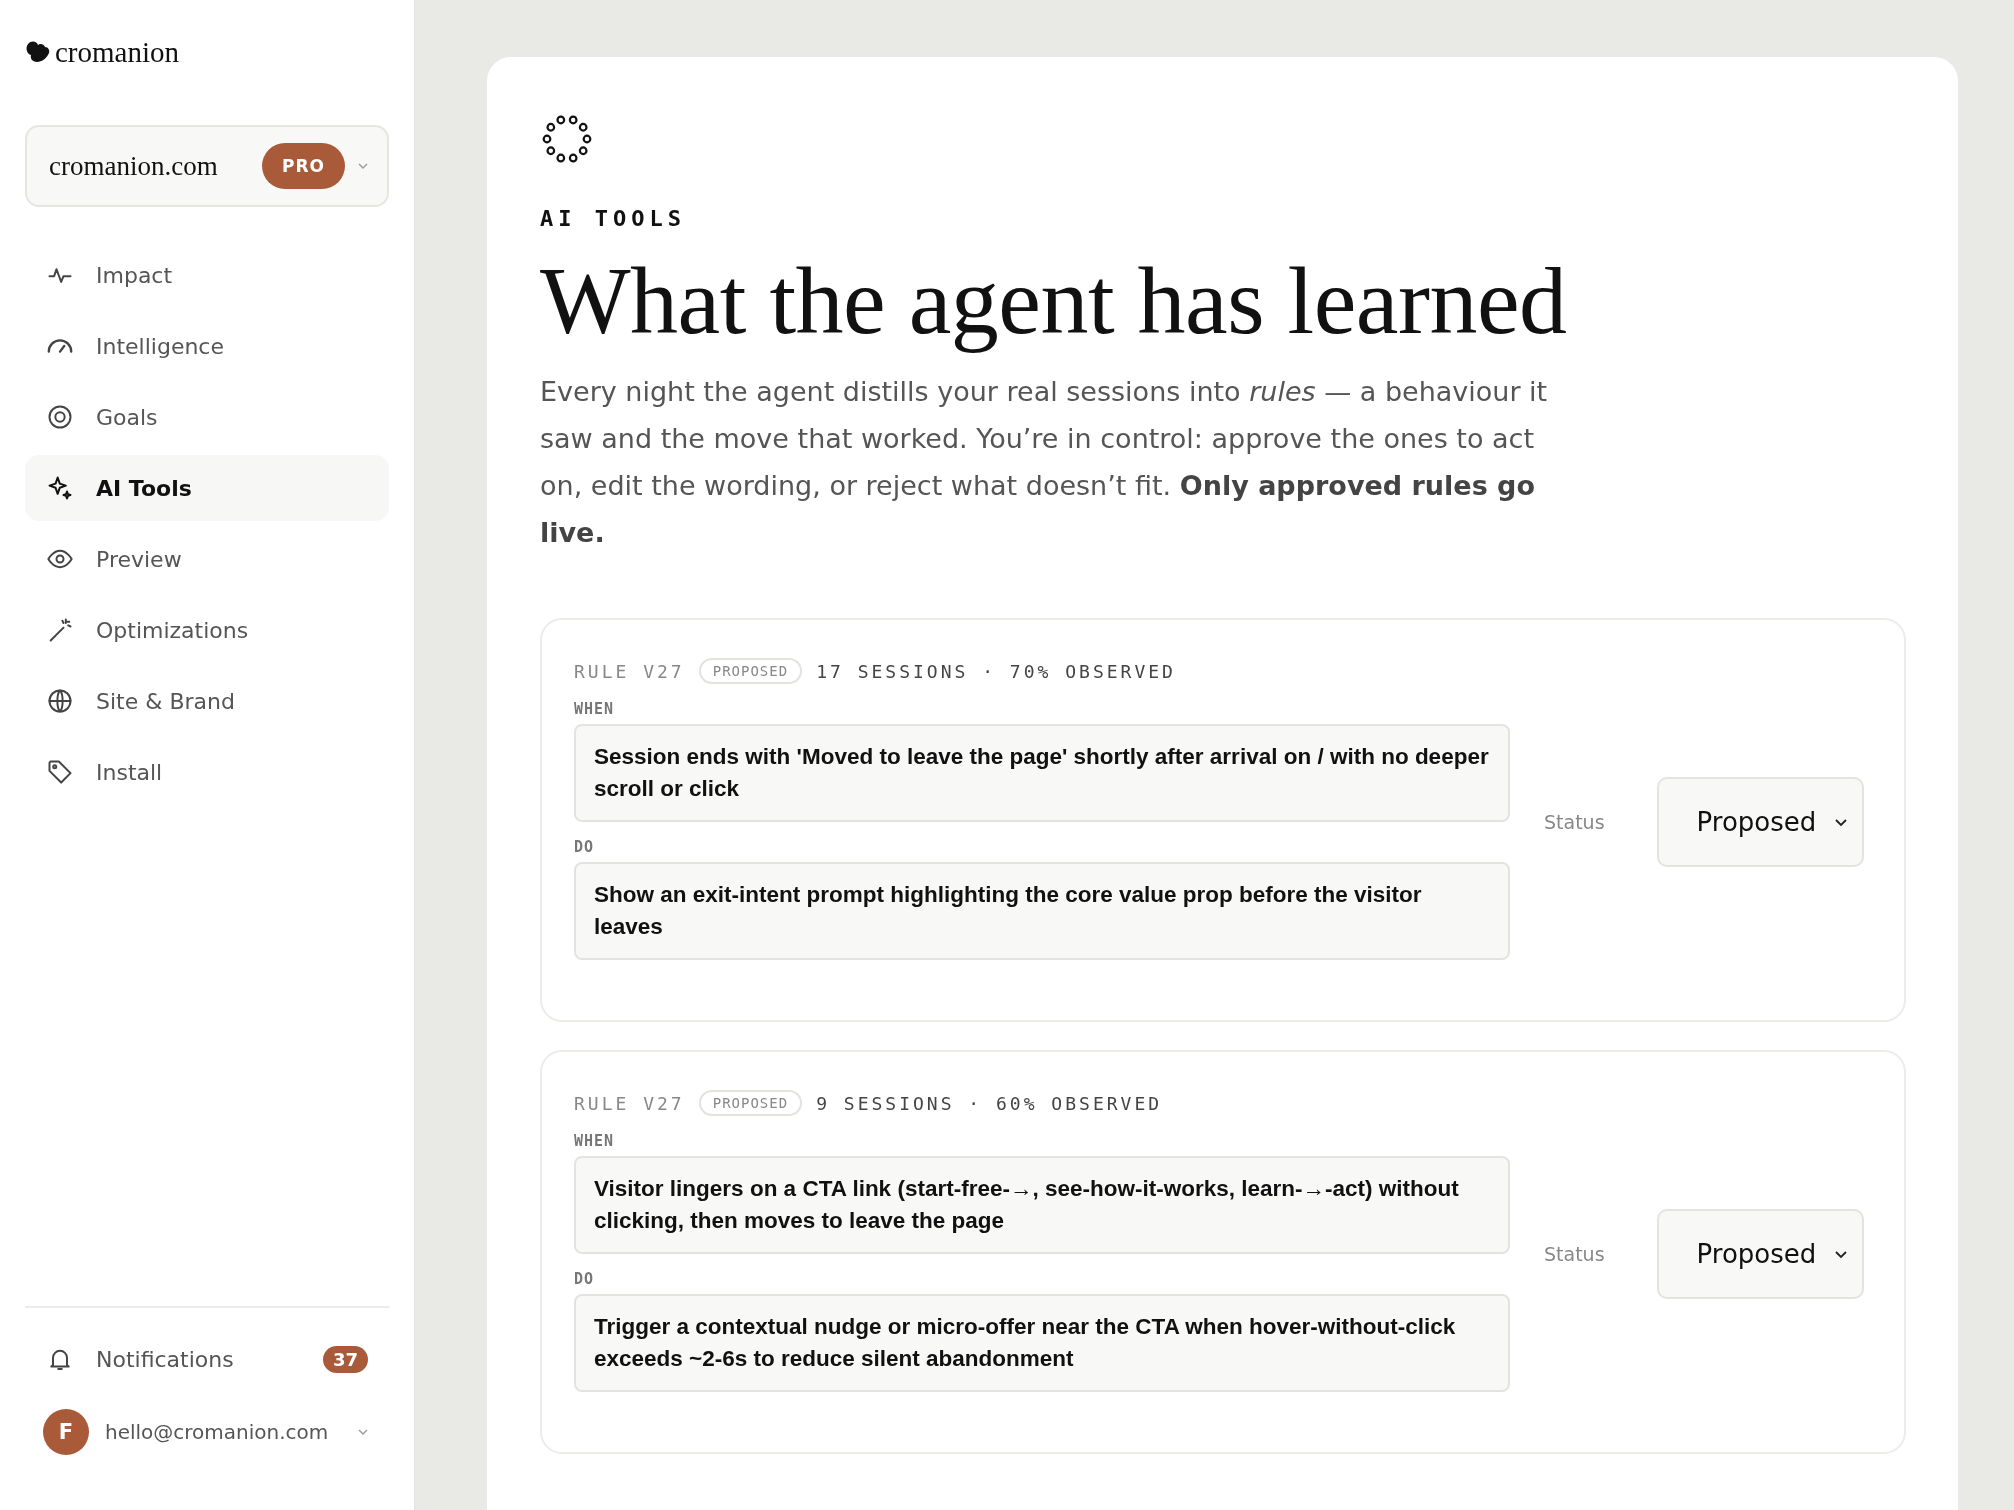  What do you see at coordinates (207, 630) in the screenshot?
I see `nav-item: Optimizations` at bounding box center [207, 630].